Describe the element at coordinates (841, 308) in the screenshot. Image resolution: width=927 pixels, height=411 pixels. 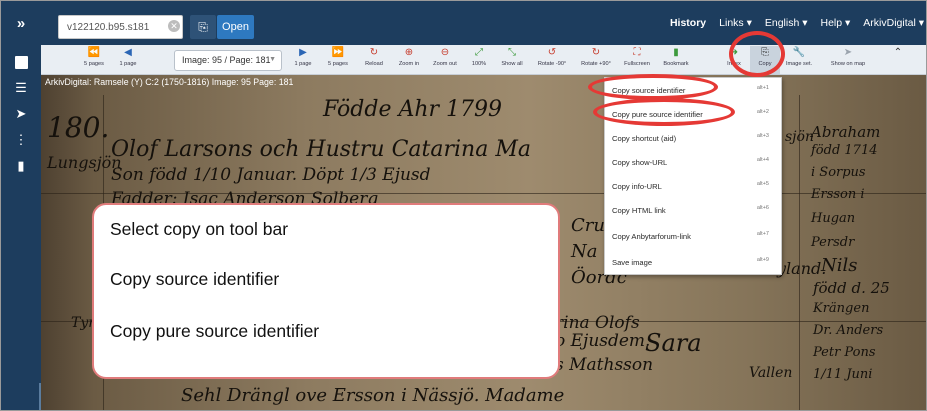
I see `handwriting: Krängen` at that location.